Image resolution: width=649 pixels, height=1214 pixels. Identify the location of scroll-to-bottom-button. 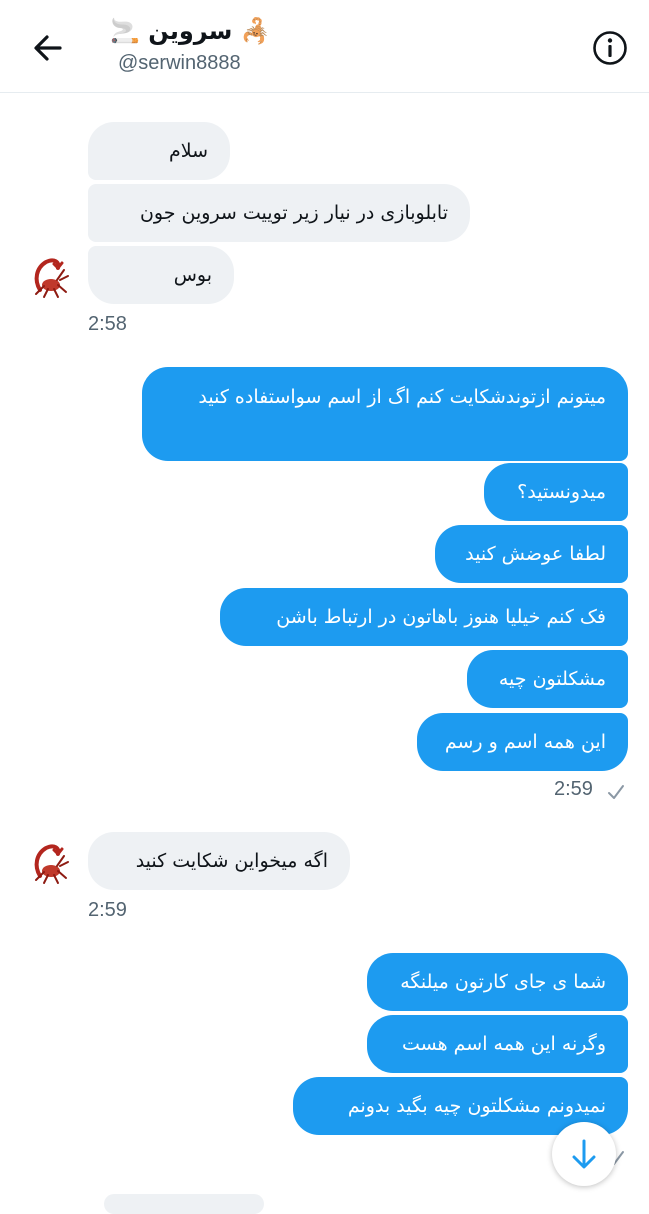
(584, 1154).